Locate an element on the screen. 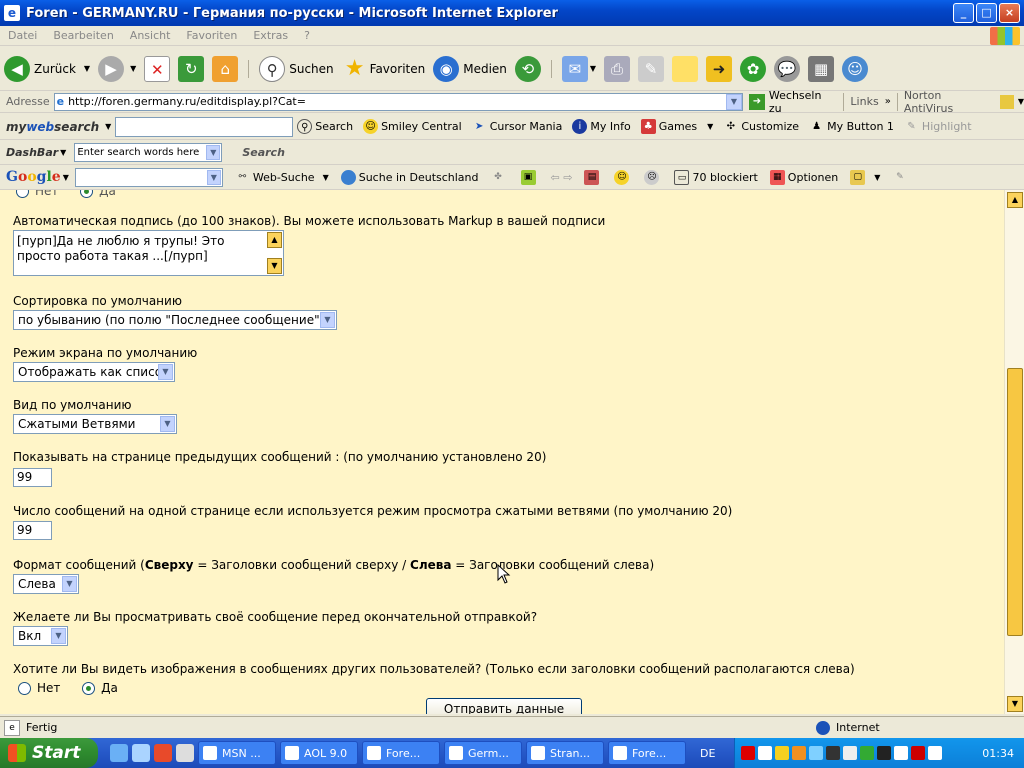 This screenshot has width=1024, height=768. smiley-central-button: ☺ Smiley Central is located at coordinates (412, 126).